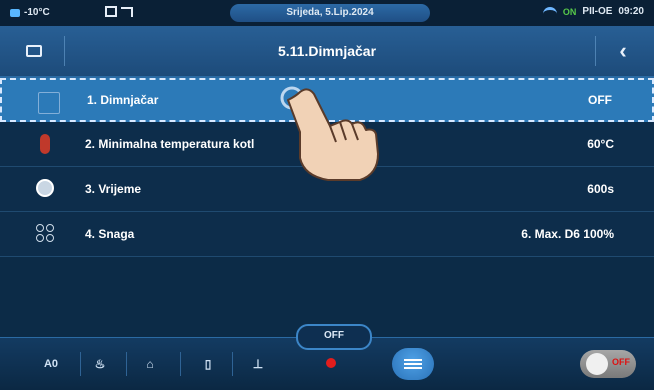  What do you see at coordinates (15, 12) in the screenshot?
I see `outdoor-icon` at bounding box center [15, 12].